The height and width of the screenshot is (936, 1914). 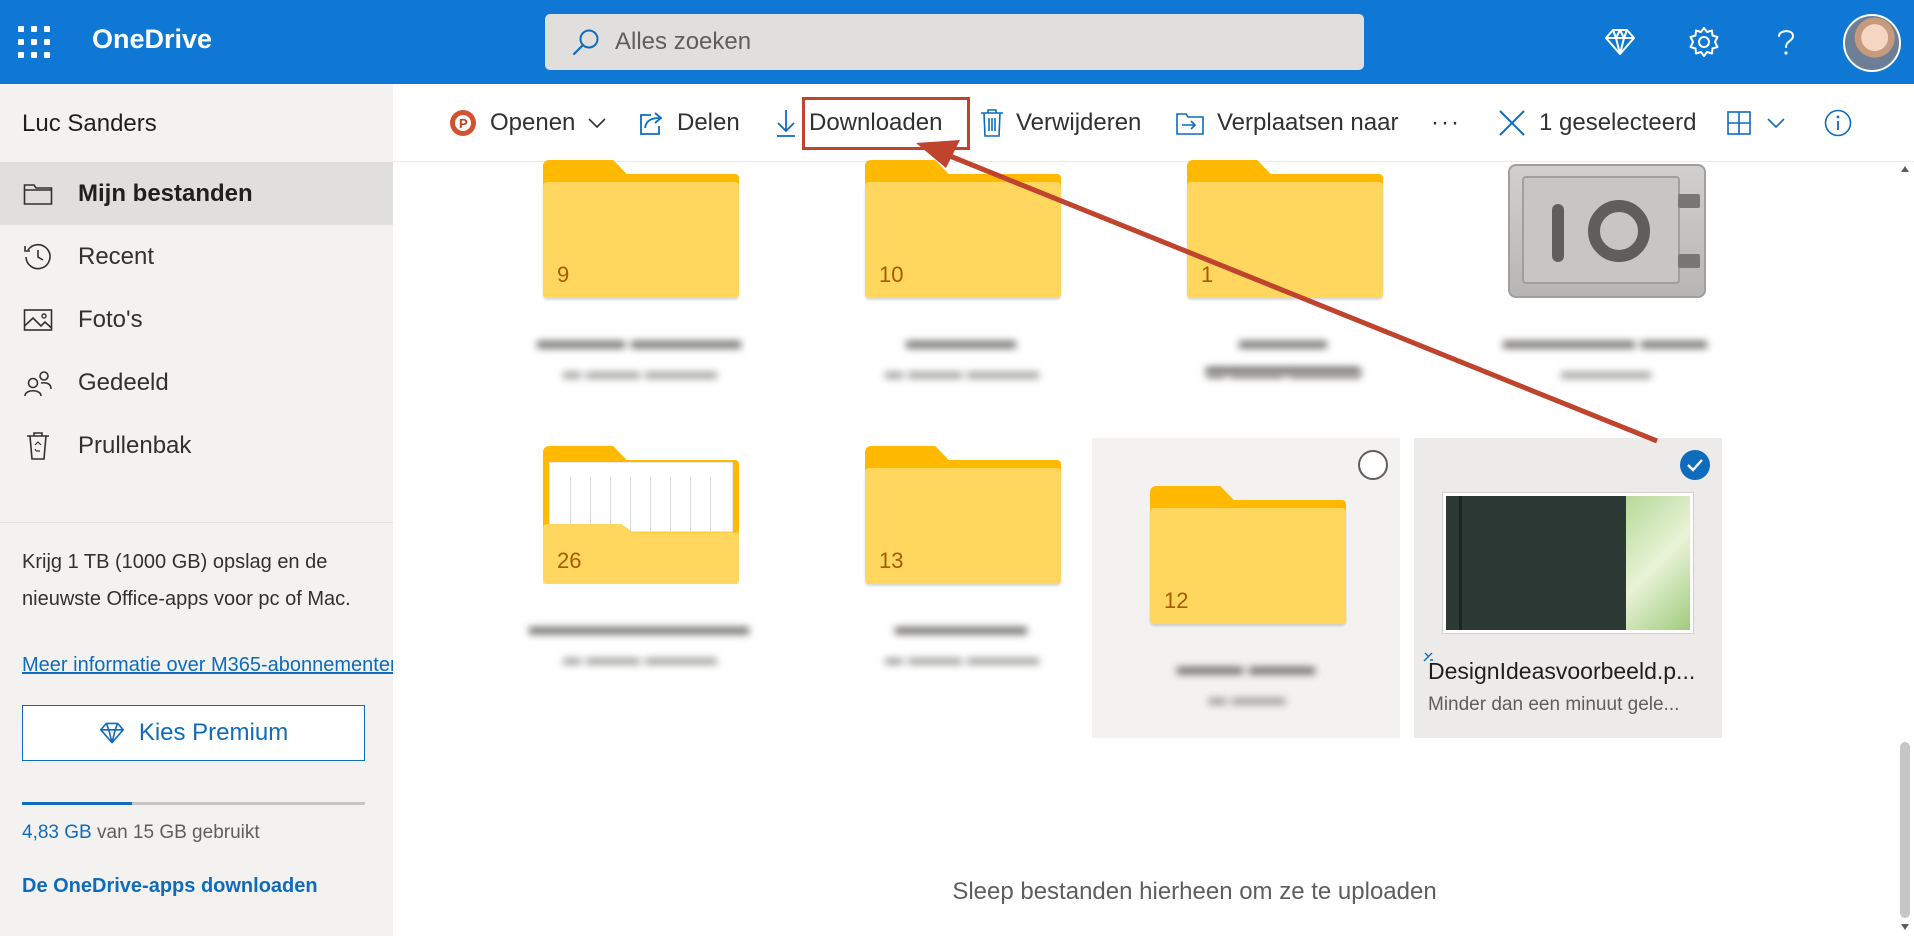 I want to click on people-icon, so click(x=38, y=383).